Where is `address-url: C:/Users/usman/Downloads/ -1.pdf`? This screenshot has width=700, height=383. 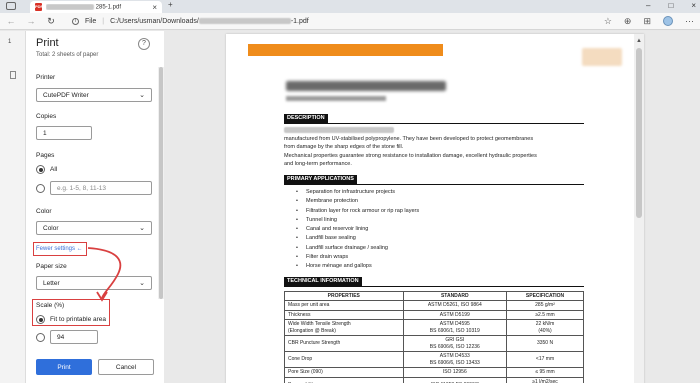 address-url: C:/Users/usman/Downloads/ -1.pdf is located at coordinates (209, 21).